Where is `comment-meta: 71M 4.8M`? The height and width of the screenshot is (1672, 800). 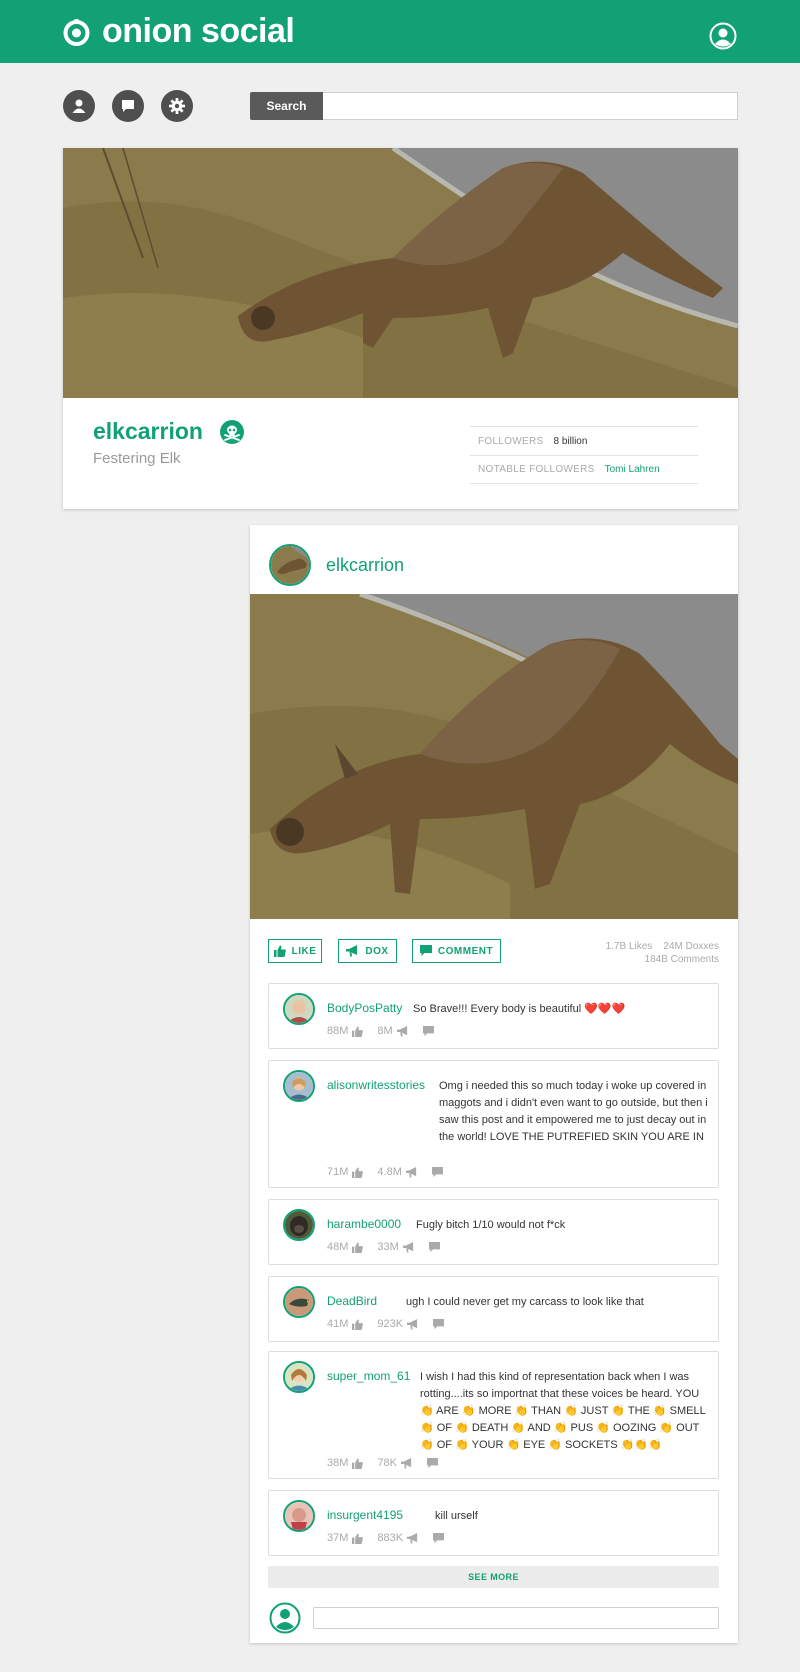
comment-meta: 71M 4.8M is located at coordinates (385, 1172).